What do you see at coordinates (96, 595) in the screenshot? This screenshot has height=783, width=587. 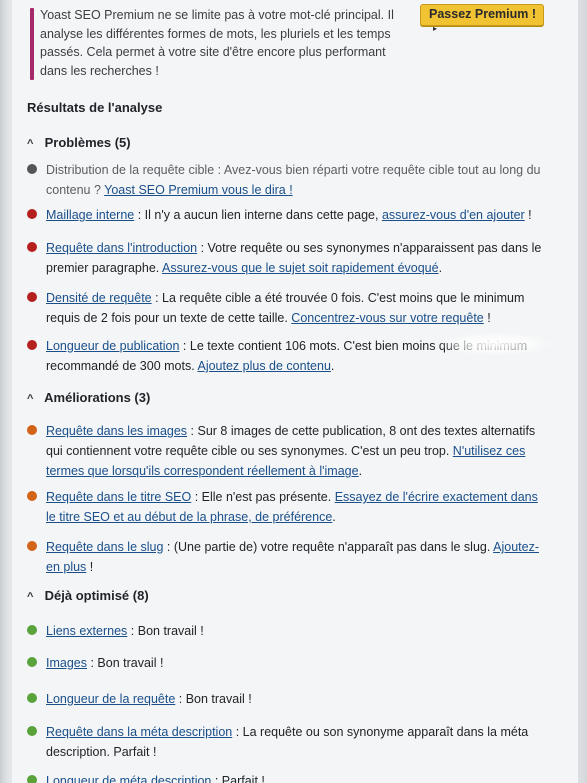 I see `section-label-good: Déjà optimisé (8)` at bounding box center [96, 595].